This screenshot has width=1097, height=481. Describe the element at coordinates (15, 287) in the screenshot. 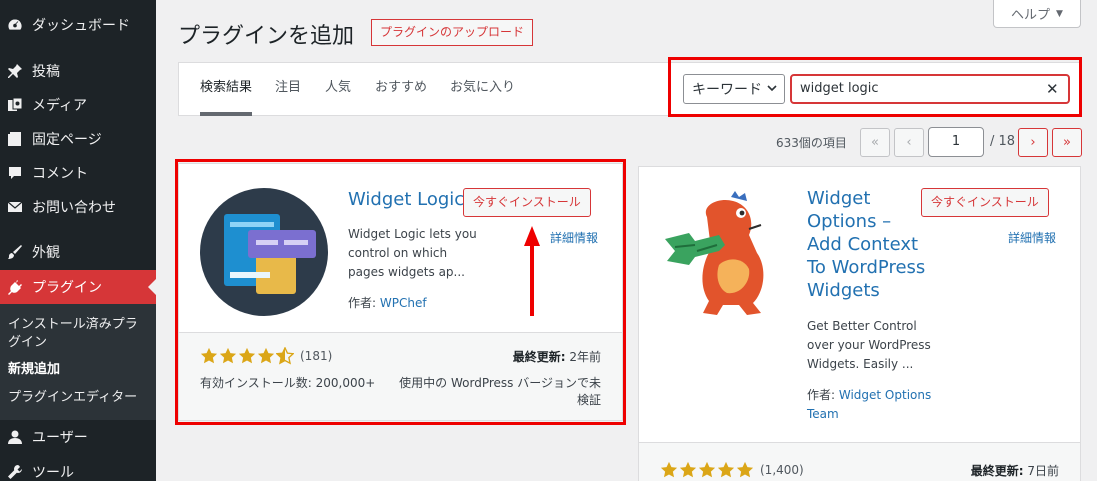

I see `plugin-icon` at that location.